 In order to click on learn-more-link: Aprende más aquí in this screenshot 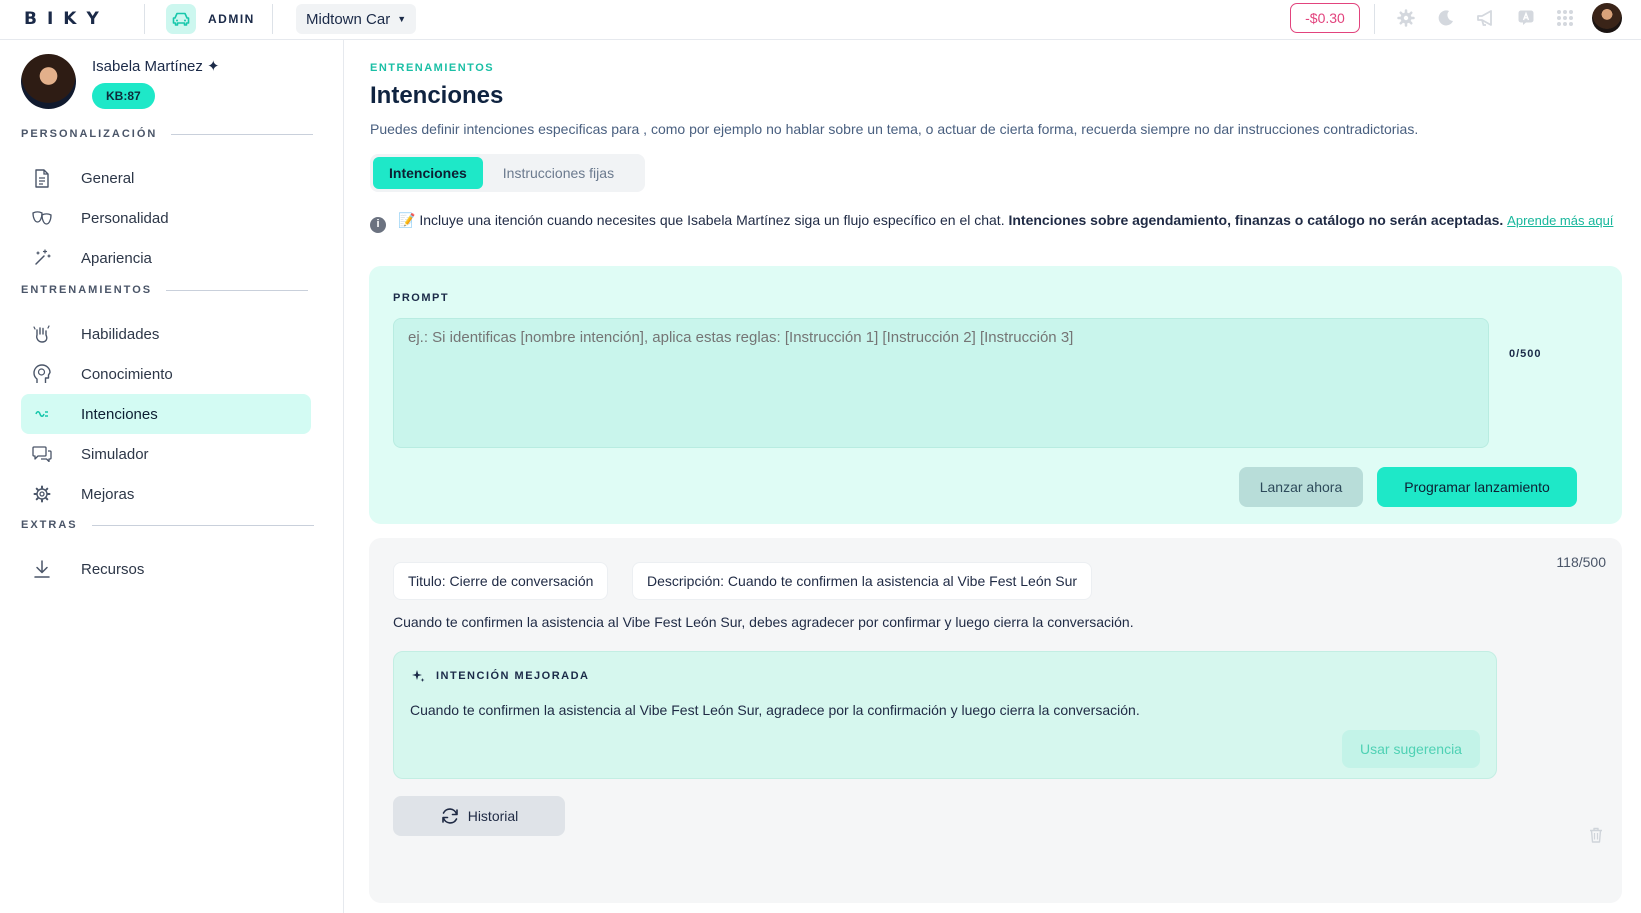, I will do `click(1560, 220)`.